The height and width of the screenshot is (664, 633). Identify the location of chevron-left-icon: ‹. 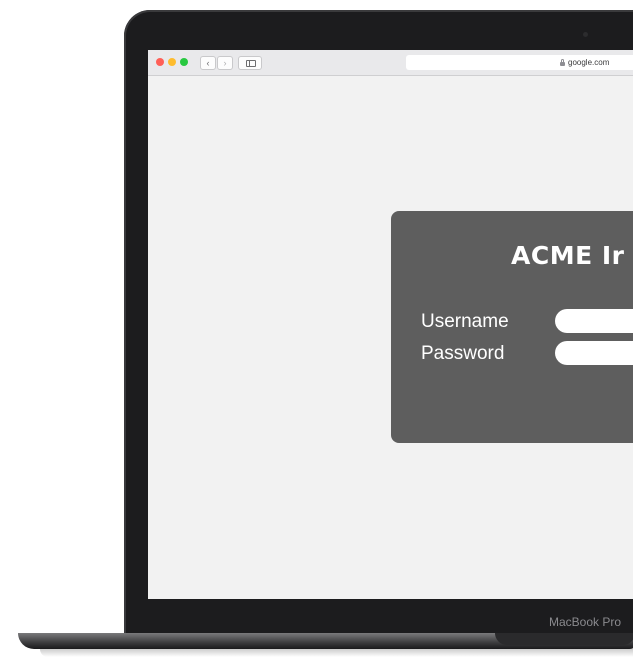
(208, 63).